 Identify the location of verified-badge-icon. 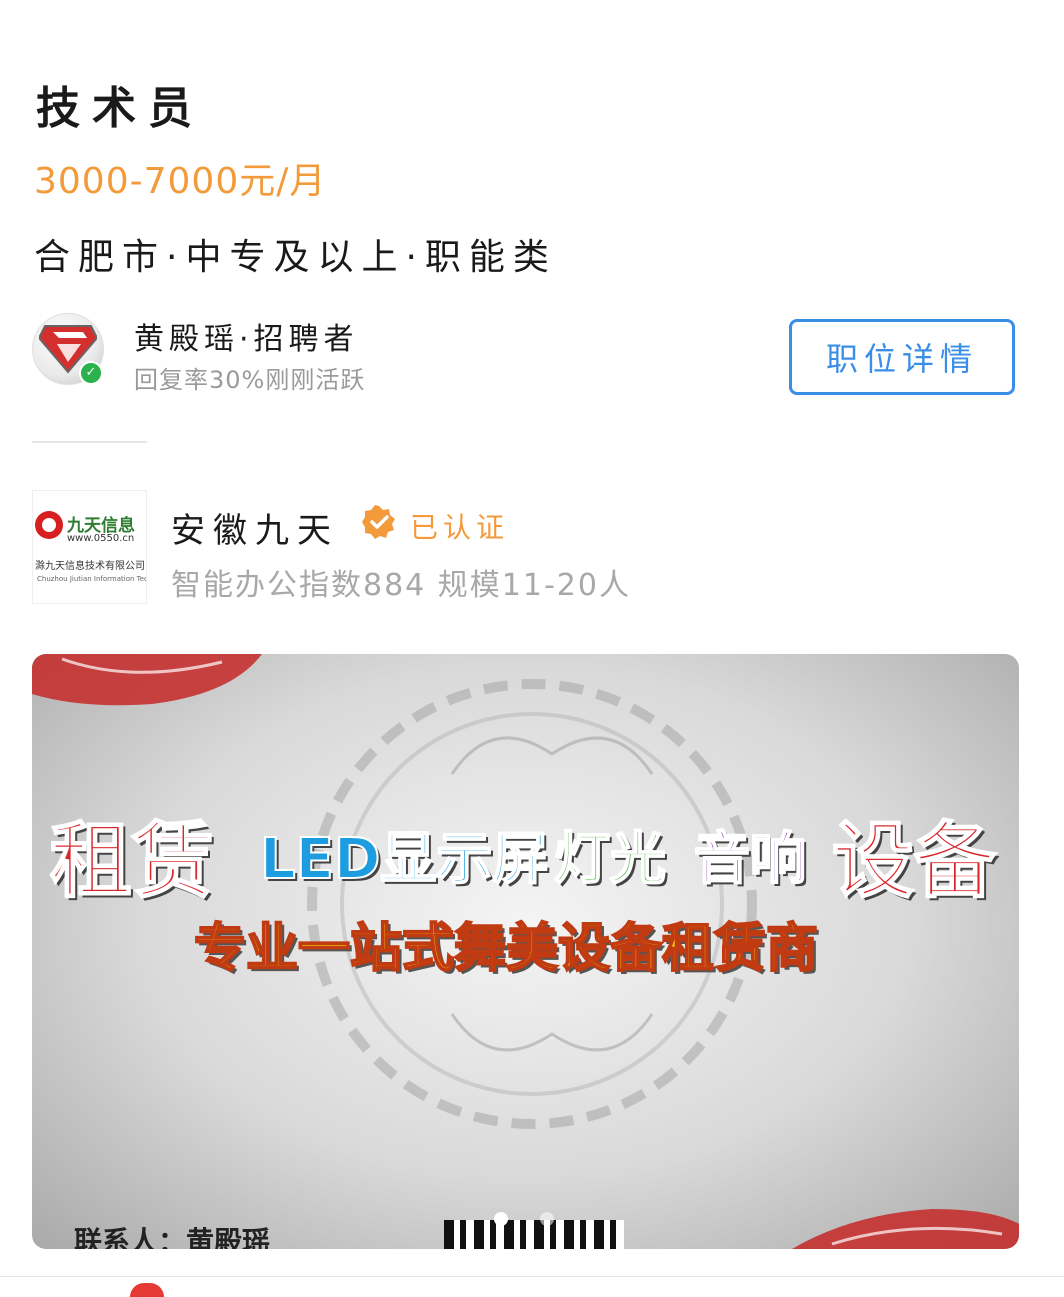
(378, 522).